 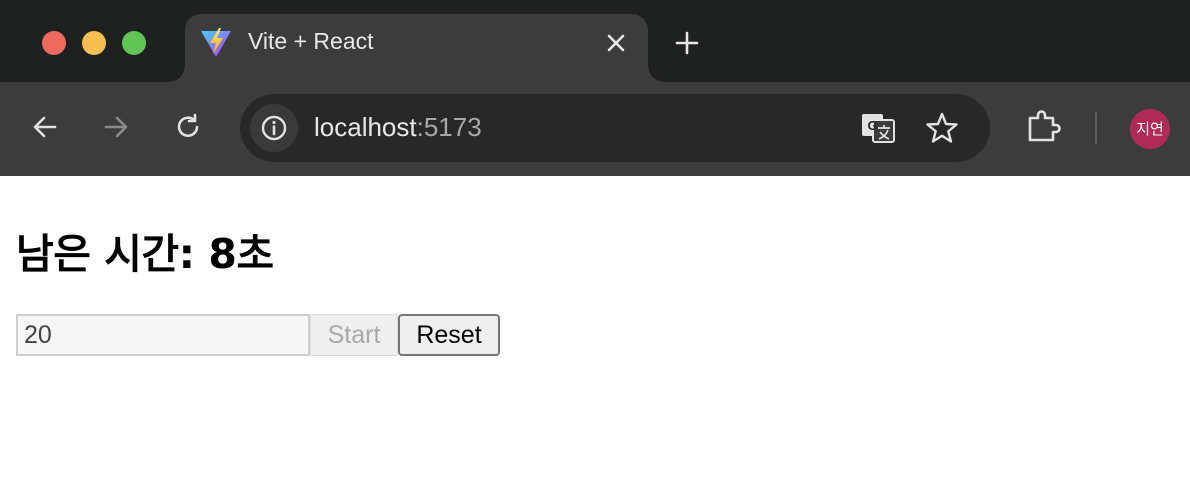 What do you see at coordinates (134, 43) in the screenshot?
I see `window-maximize-button` at bounding box center [134, 43].